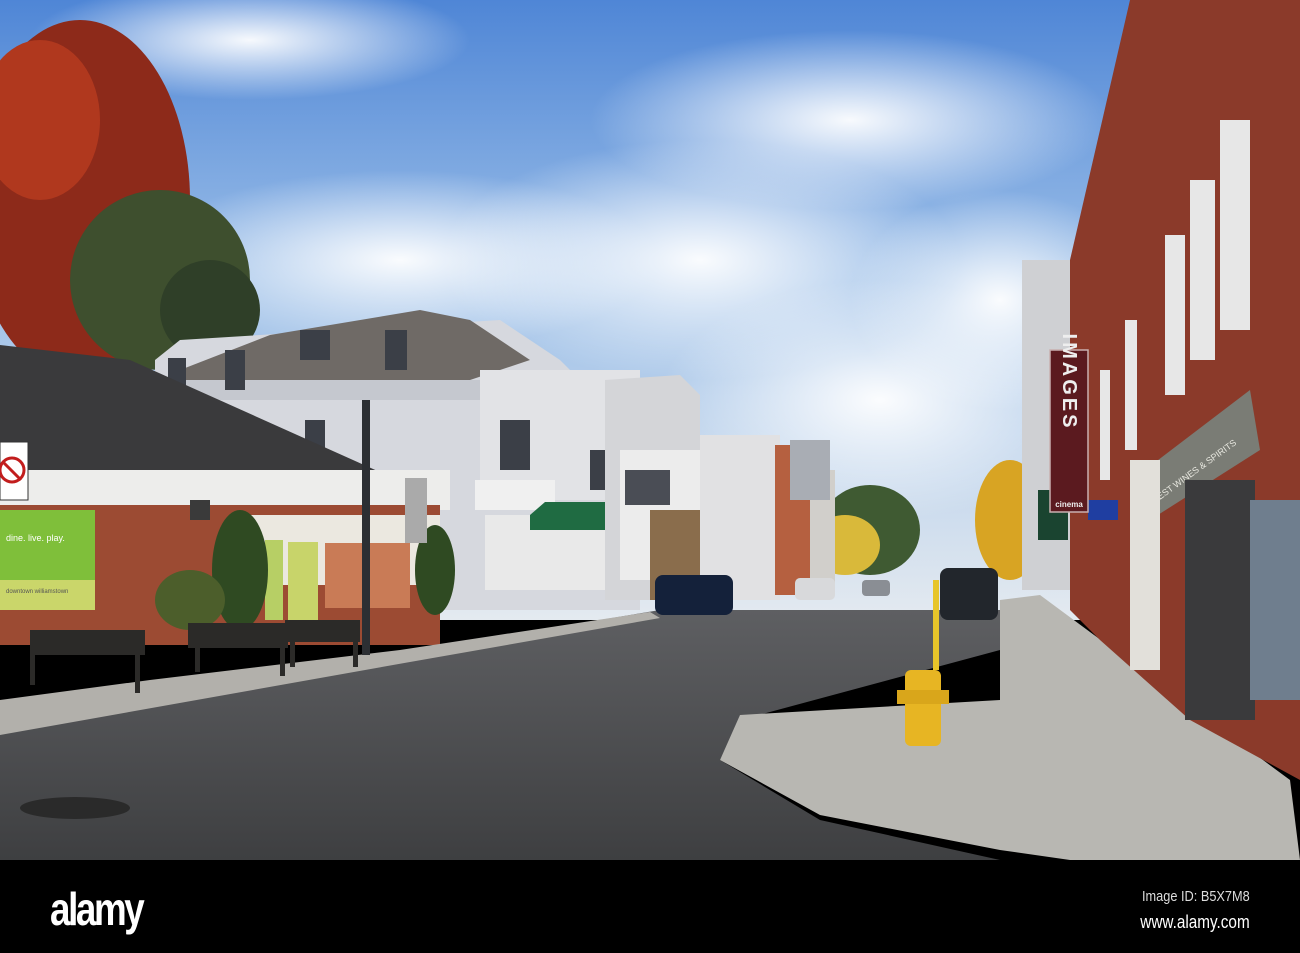 This screenshot has width=1300, height=953. What do you see at coordinates (366, 527) in the screenshot?
I see `lamp-post` at bounding box center [366, 527].